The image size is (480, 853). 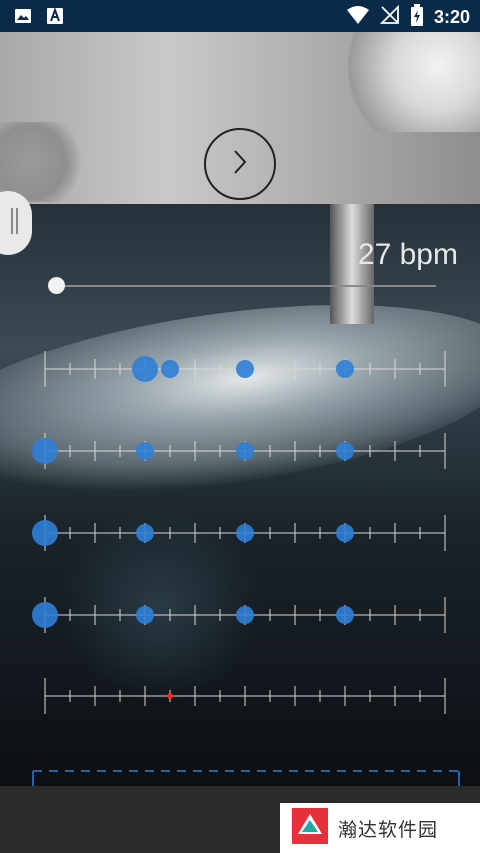 I want to click on watermark-text: 瀚达软件园, so click(x=388, y=829).